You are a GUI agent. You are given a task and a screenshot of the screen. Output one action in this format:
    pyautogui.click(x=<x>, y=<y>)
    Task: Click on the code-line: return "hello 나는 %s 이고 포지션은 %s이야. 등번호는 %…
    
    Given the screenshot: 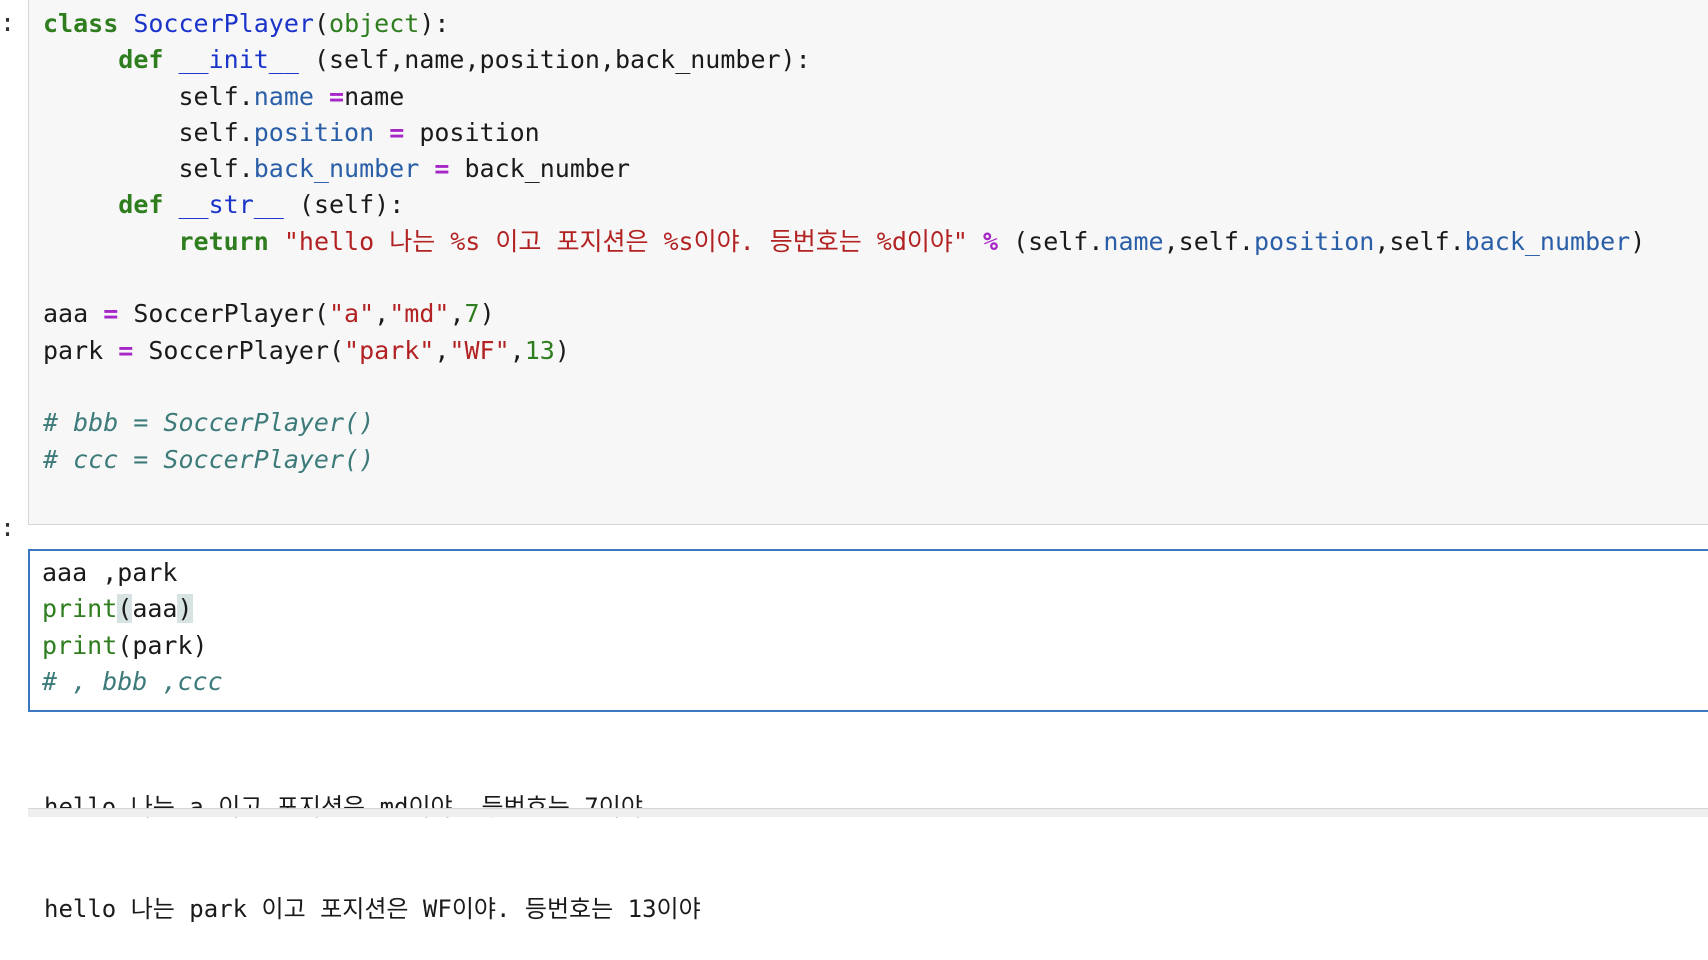 What is the action you would take?
    pyautogui.click(x=844, y=242)
    